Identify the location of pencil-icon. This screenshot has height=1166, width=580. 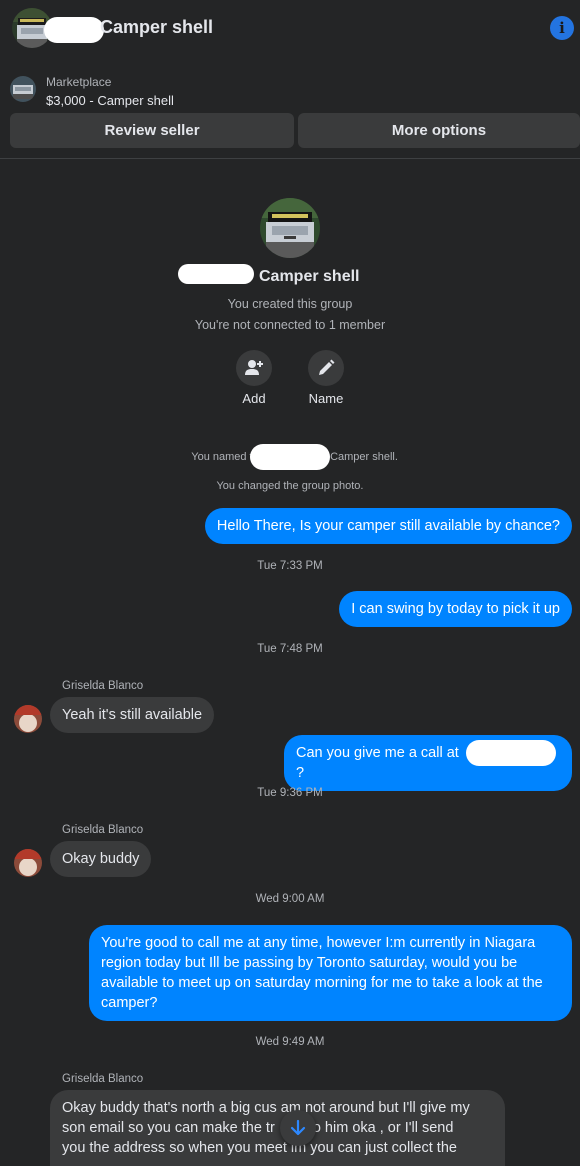
(327, 367).